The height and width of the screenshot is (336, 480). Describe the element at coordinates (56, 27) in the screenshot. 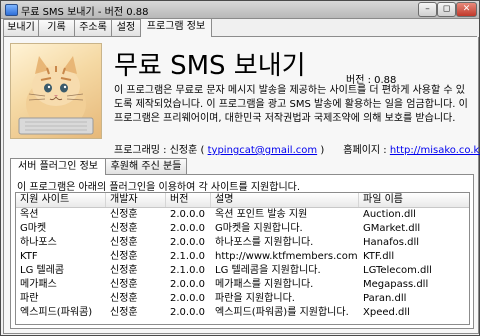

I see `tab-history: 기록` at that location.